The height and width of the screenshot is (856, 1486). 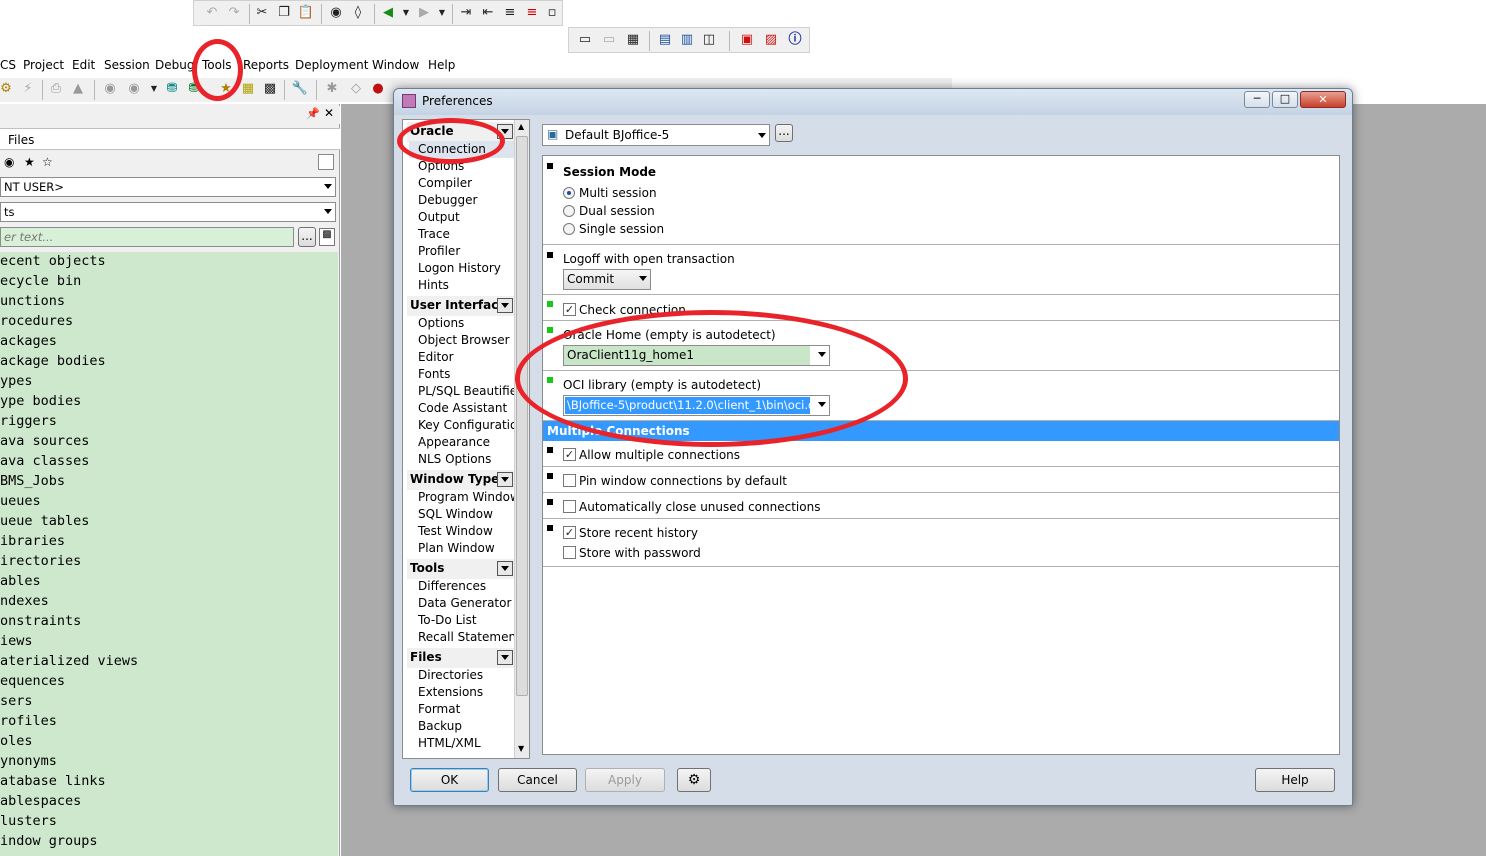 What do you see at coordinates (32, 542) in the screenshot?
I see `tree-item: ibraries` at bounding box center [32, 542].